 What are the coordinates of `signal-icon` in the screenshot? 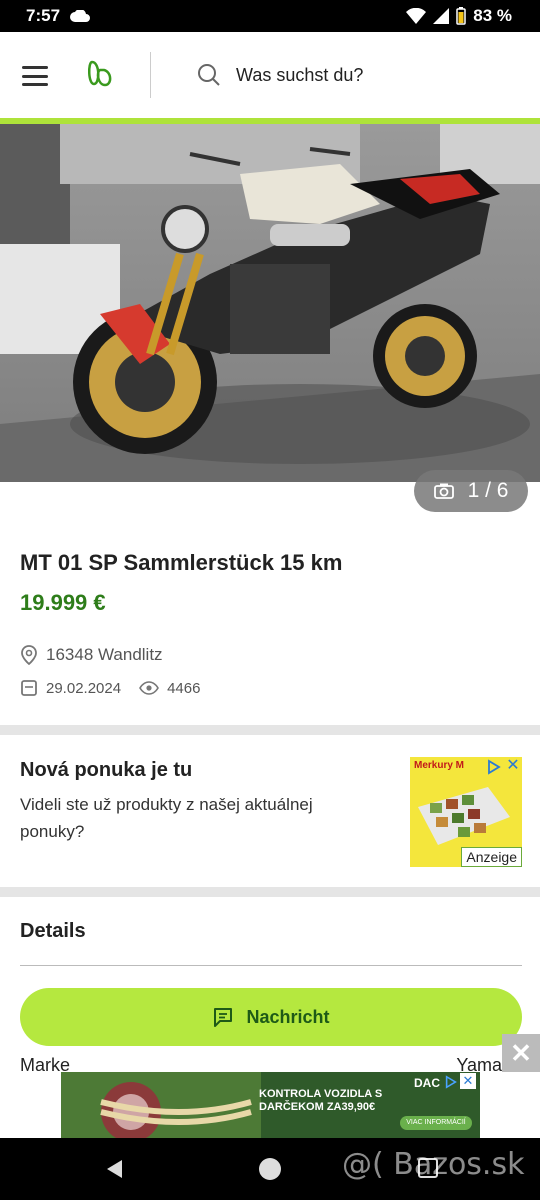 It's located at (441, 16).